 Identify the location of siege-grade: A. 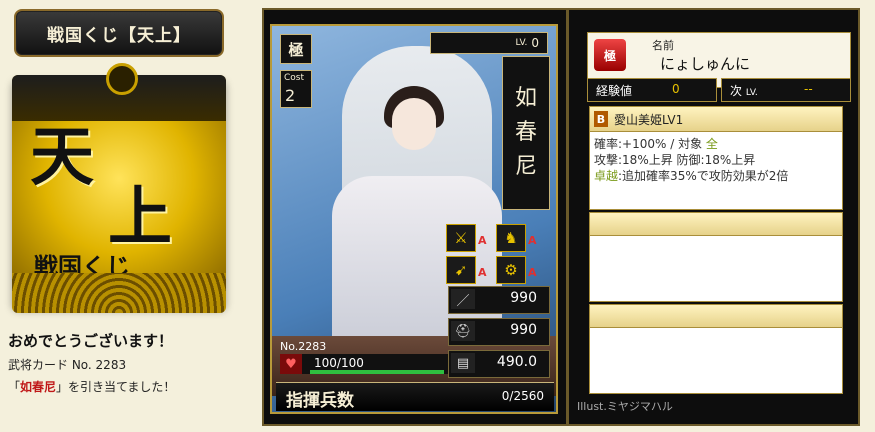
(532, 272).